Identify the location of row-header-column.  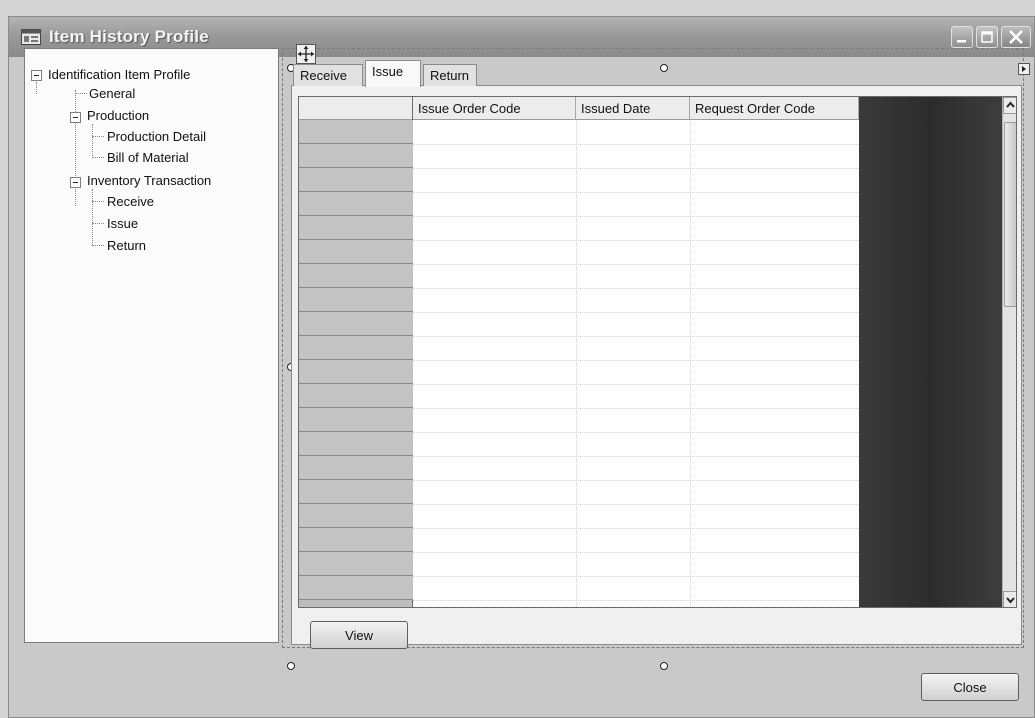
(356, 363).